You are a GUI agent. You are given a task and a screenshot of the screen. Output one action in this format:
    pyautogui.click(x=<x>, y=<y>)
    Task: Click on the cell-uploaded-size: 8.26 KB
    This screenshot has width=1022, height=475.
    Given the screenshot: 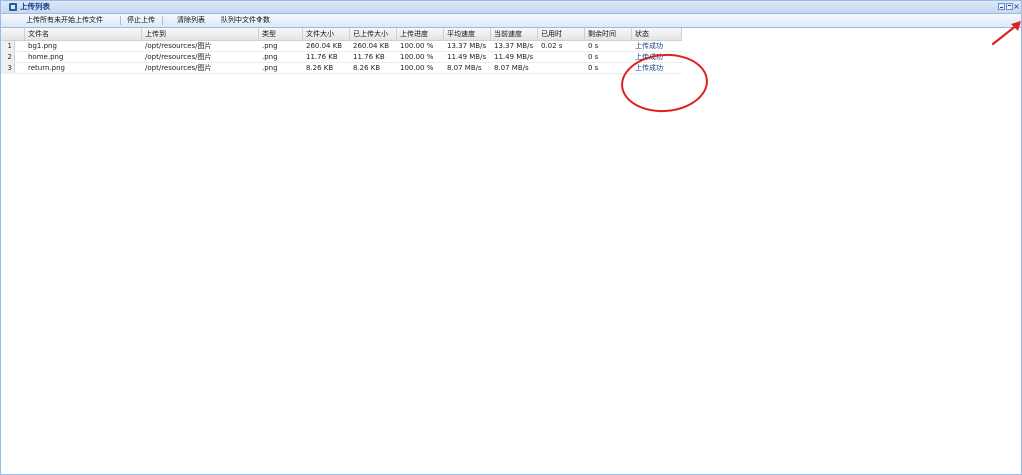 What is the action you would take?
    pyautogui.click(x=367, y=68)
    